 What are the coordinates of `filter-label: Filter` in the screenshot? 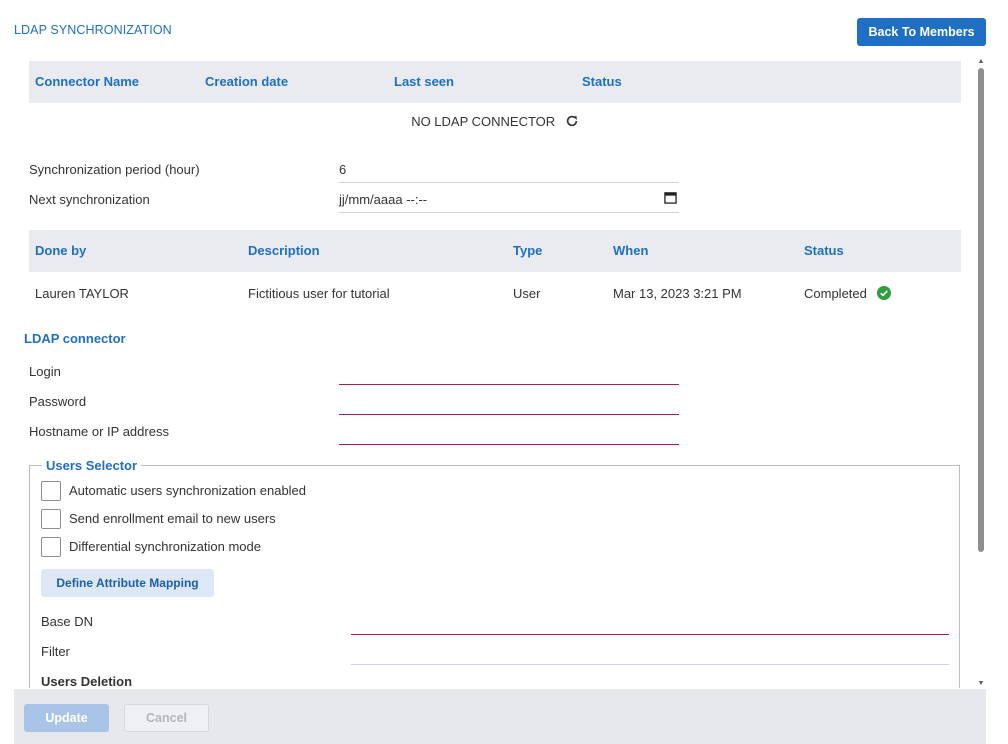 It's located at (55, 651).